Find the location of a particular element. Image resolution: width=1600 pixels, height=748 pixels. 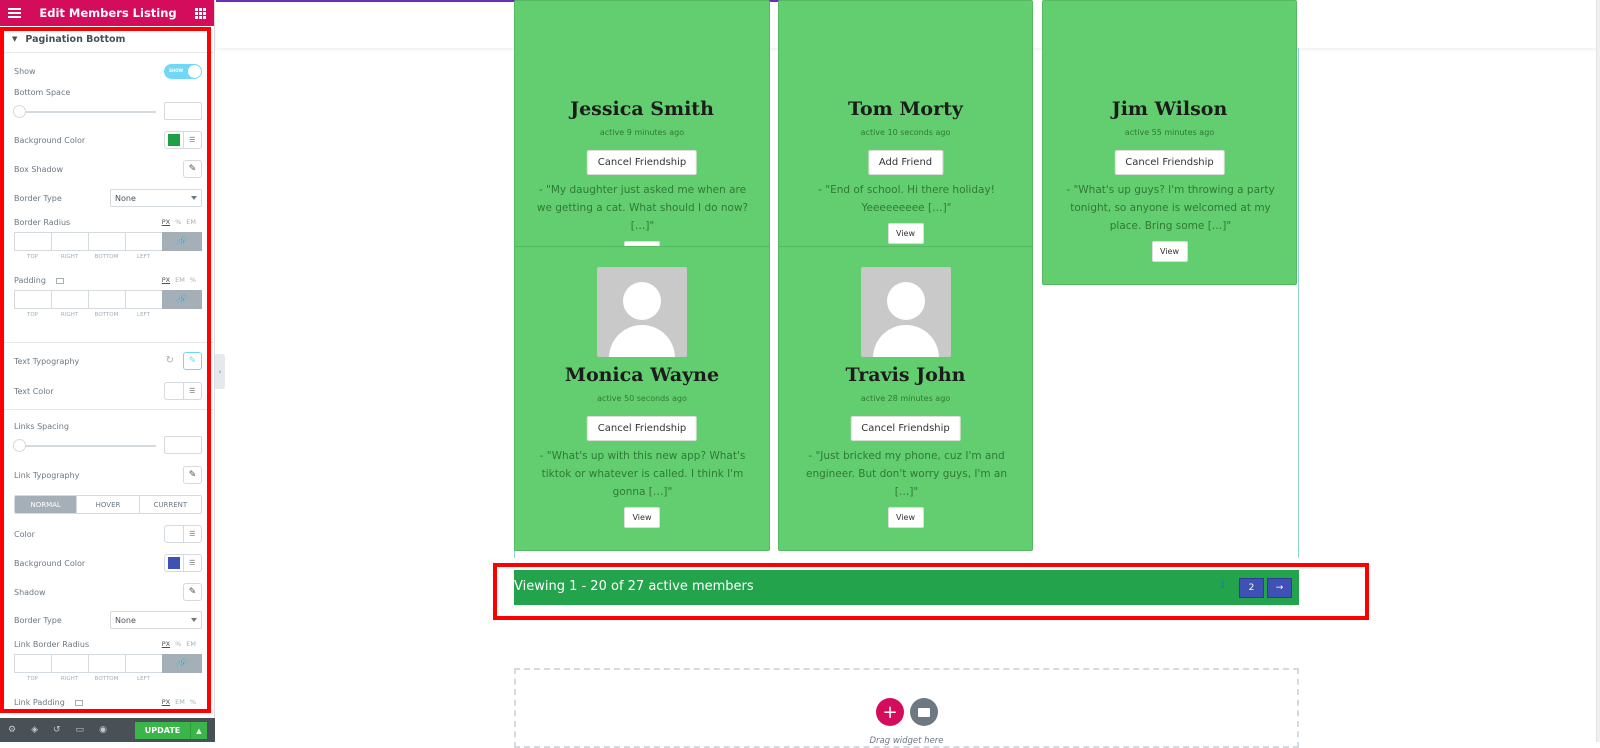

widgets-grid-icon is located at coordinates (200, 13).